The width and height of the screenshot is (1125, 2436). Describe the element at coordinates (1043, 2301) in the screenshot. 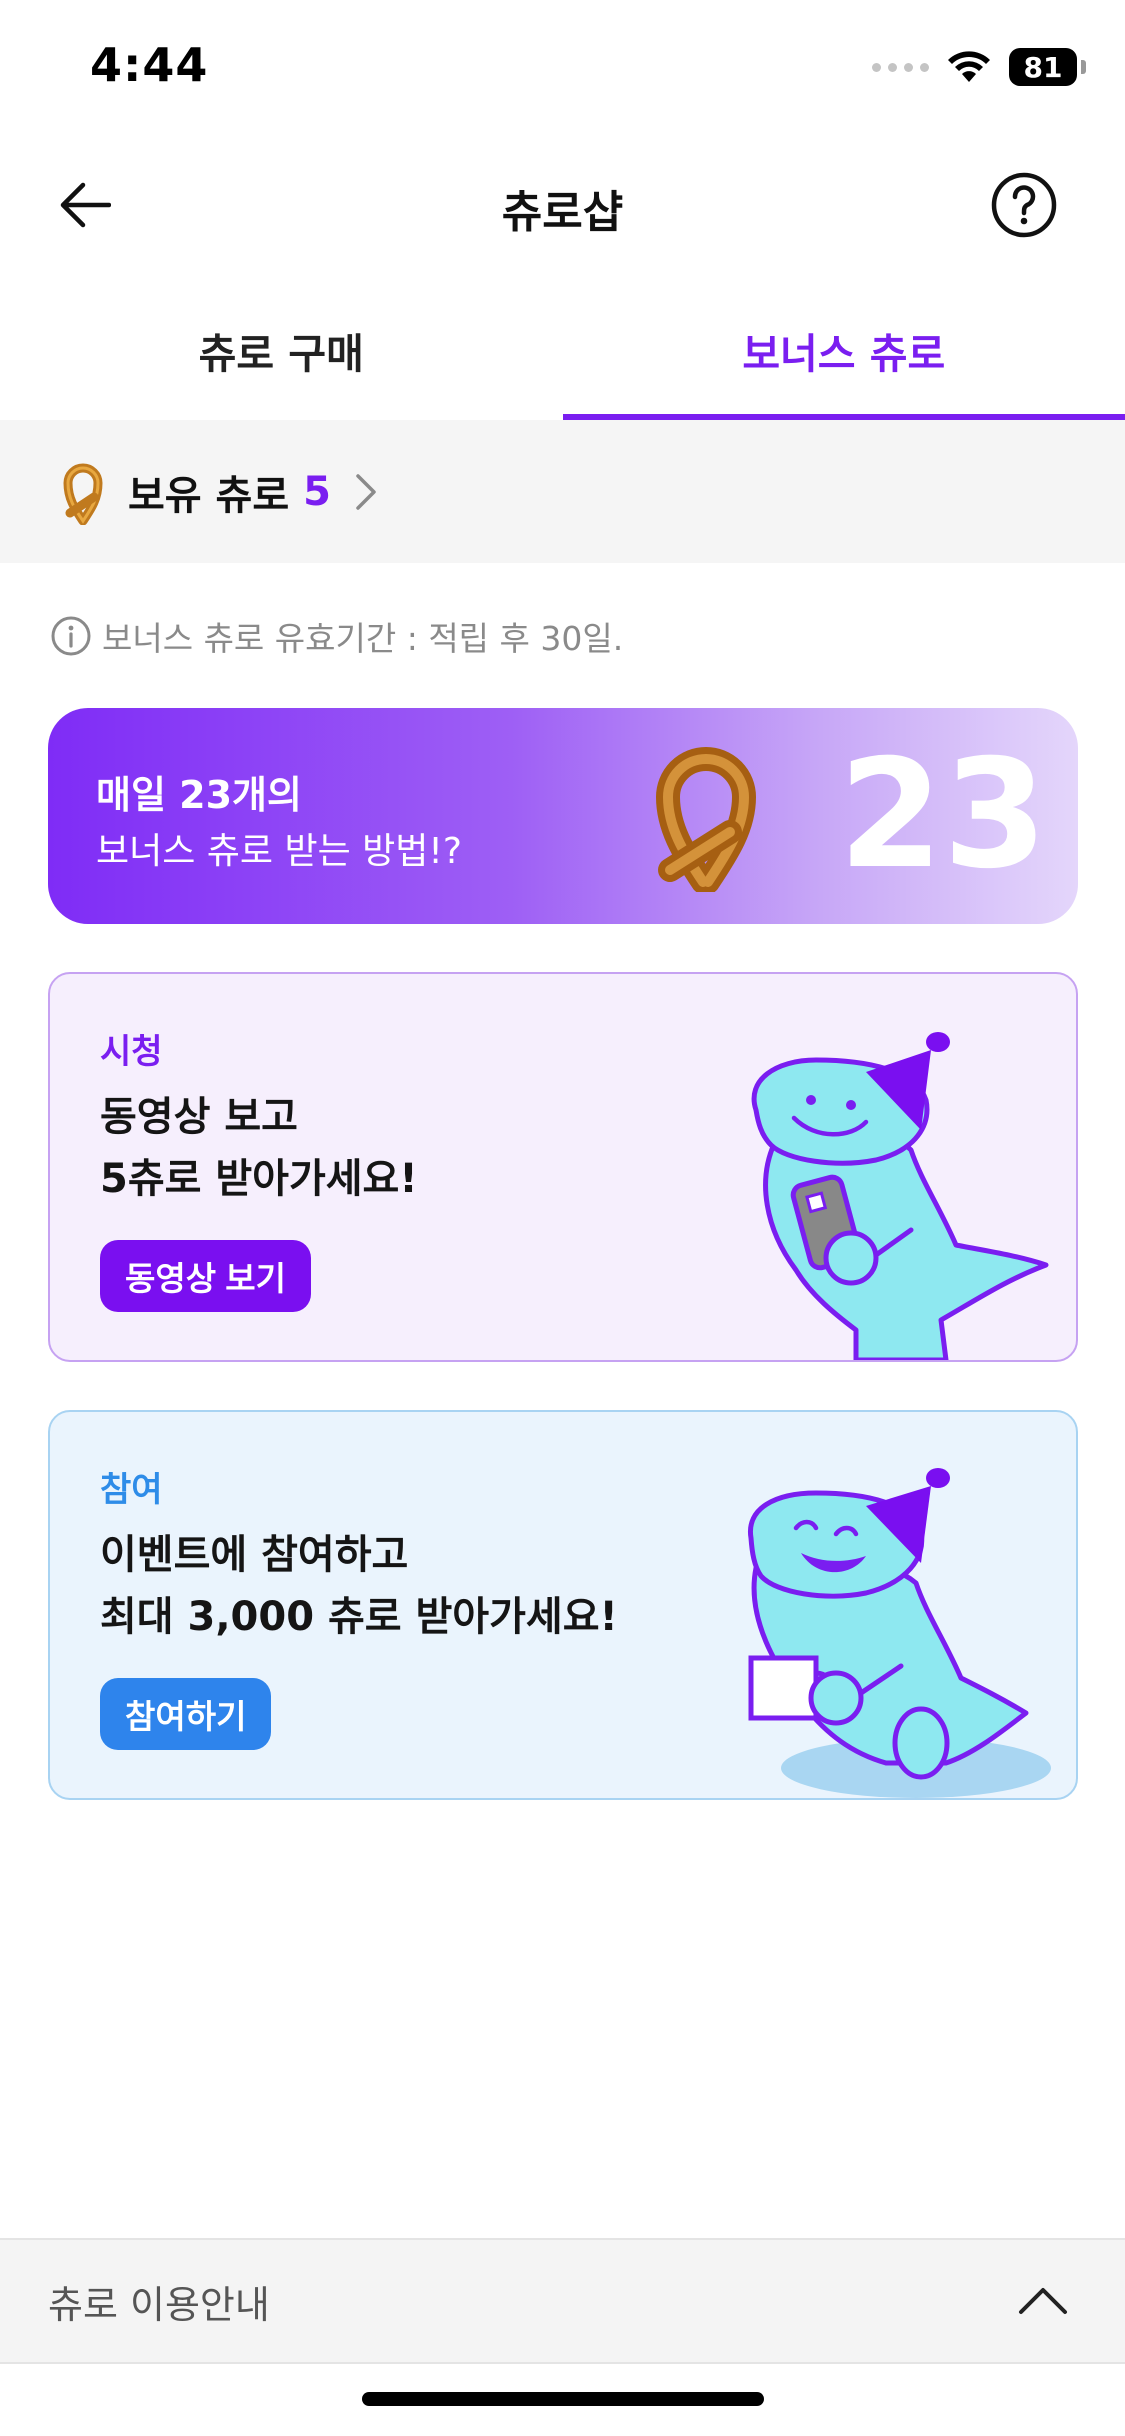

I see `chevron-up-icon` at that location.